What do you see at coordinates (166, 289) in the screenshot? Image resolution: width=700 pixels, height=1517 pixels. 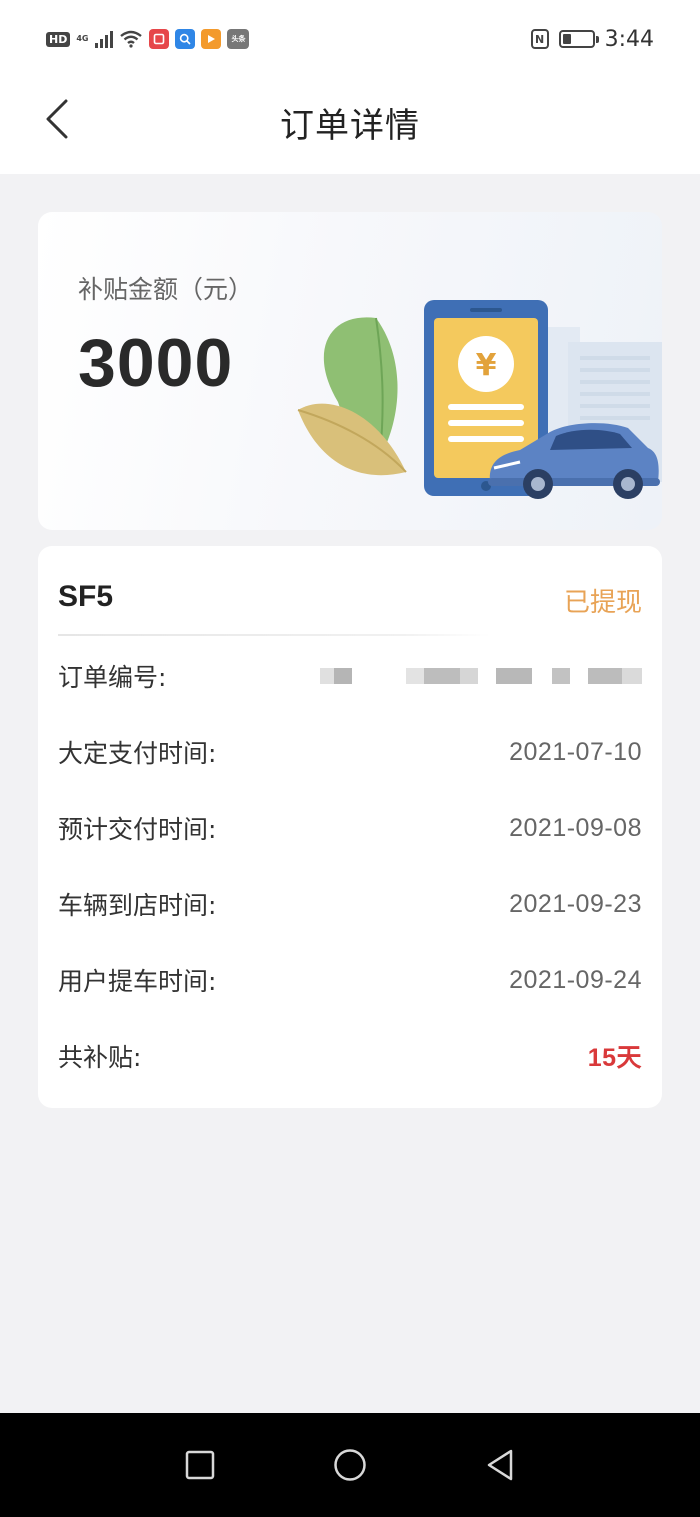 I see `subsidy-amount-label: 补贴金额（元）` at bounding box center [166, 289].